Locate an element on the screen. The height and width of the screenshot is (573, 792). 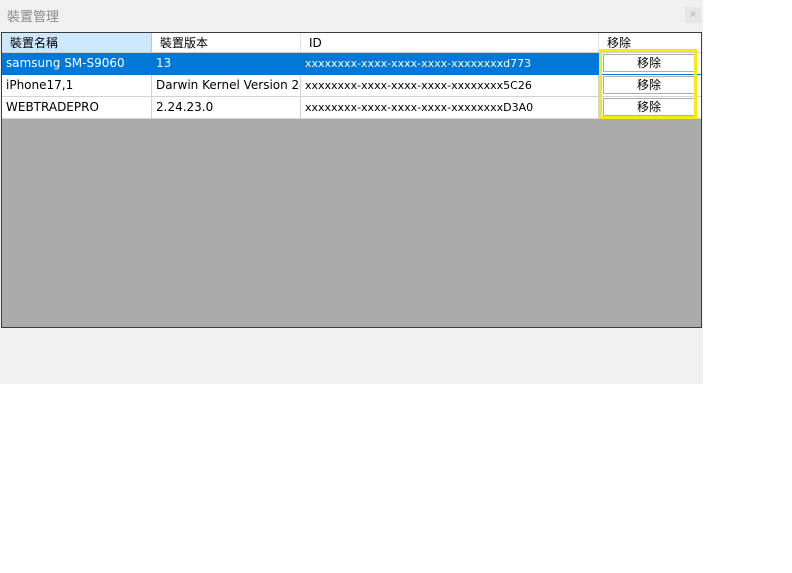
device-id-cell: xxxxxxxx-xxxx-xxxx-xxxx-xxxxxxxxd773 is located at coordinates (450, 64).